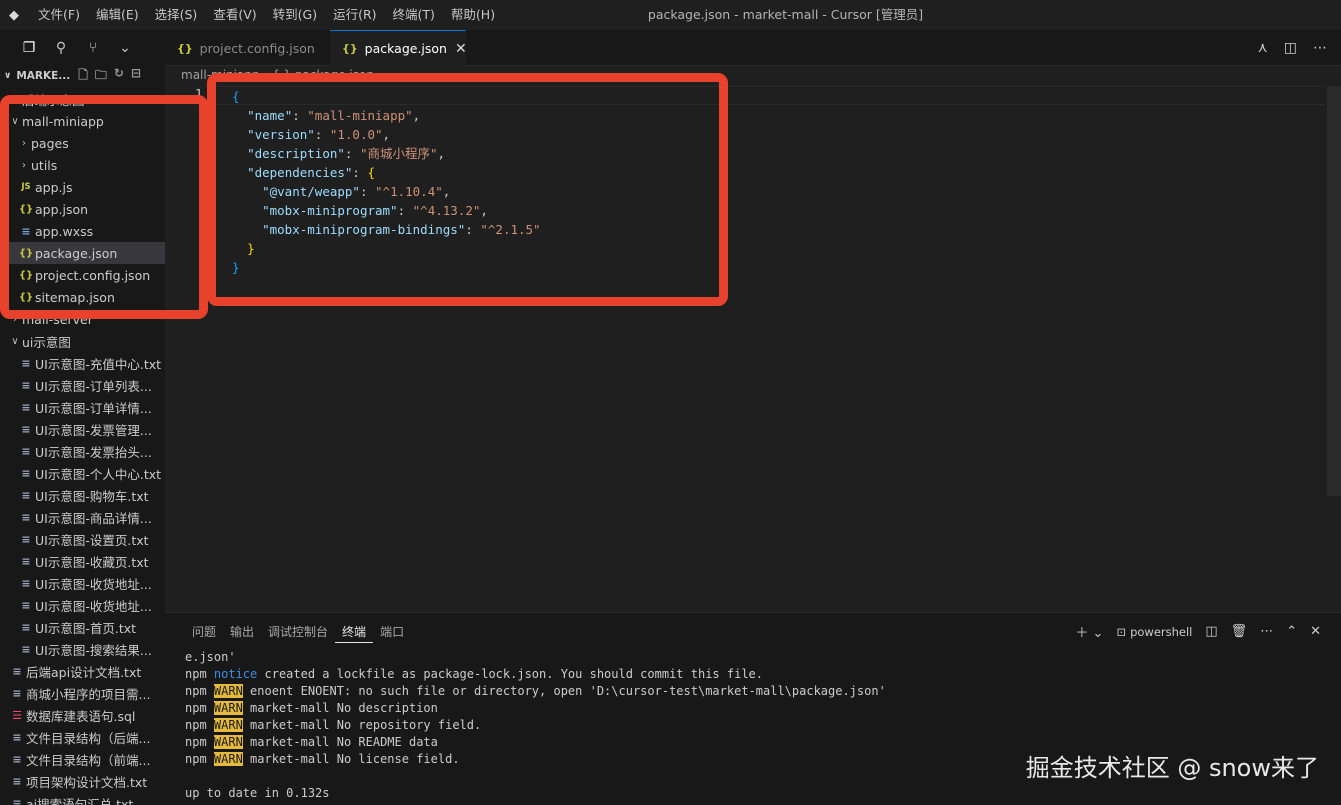 The height and width of the screenshot is (805, 1341). Describe the element at coordinates (82, 165) in the screenshot. I see `tree-item: › utils` at that location.